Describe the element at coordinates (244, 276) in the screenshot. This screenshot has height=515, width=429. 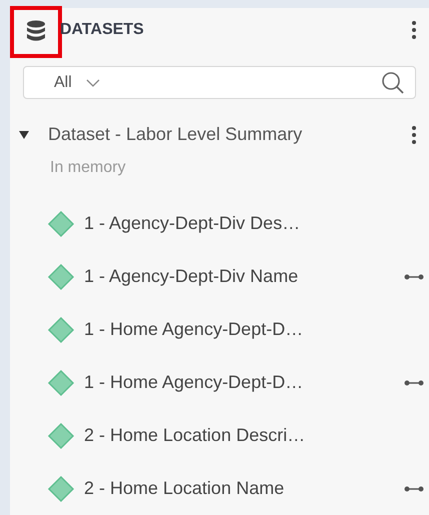
I see `field-item: 1 - Agency-Dept-Div Name` at that location.